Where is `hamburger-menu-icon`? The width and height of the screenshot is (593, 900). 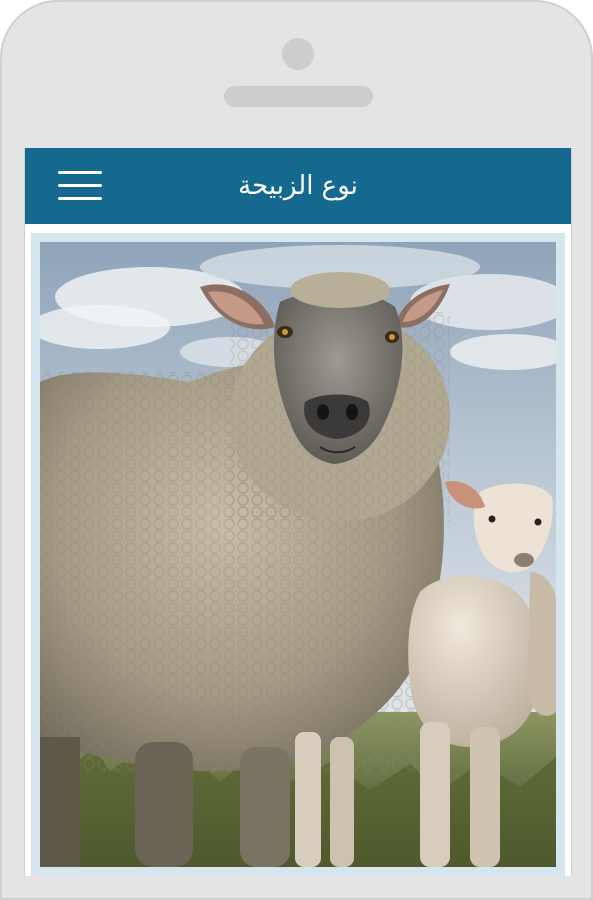 hamburger-menu-icon is located at coordinates (78, 186).